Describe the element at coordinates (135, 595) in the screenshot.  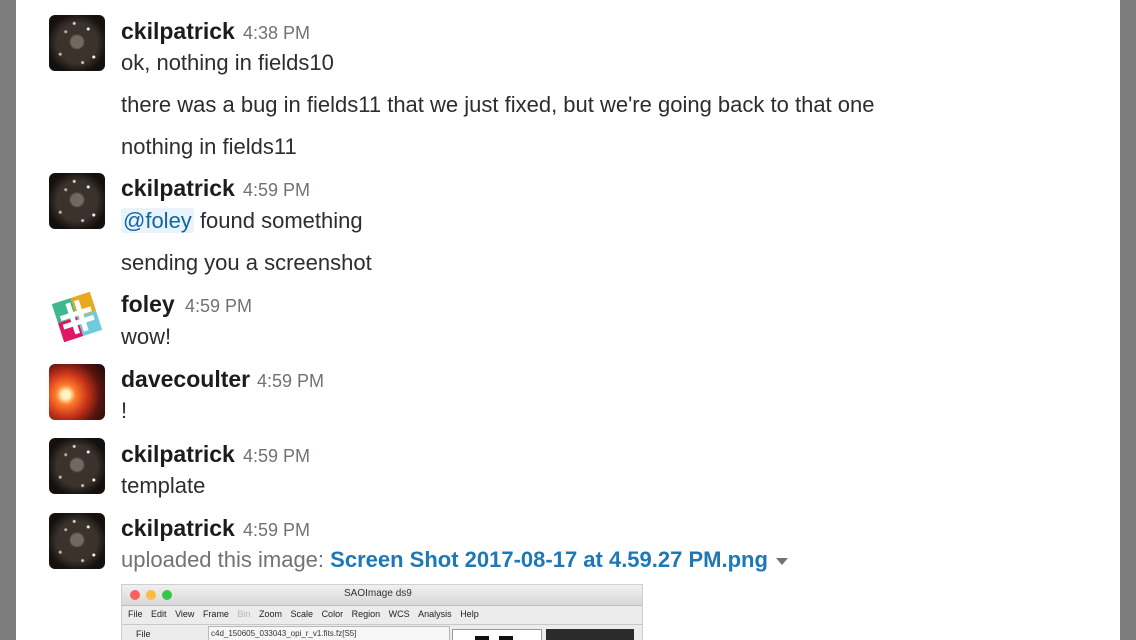
I see `close-icon` at that location.